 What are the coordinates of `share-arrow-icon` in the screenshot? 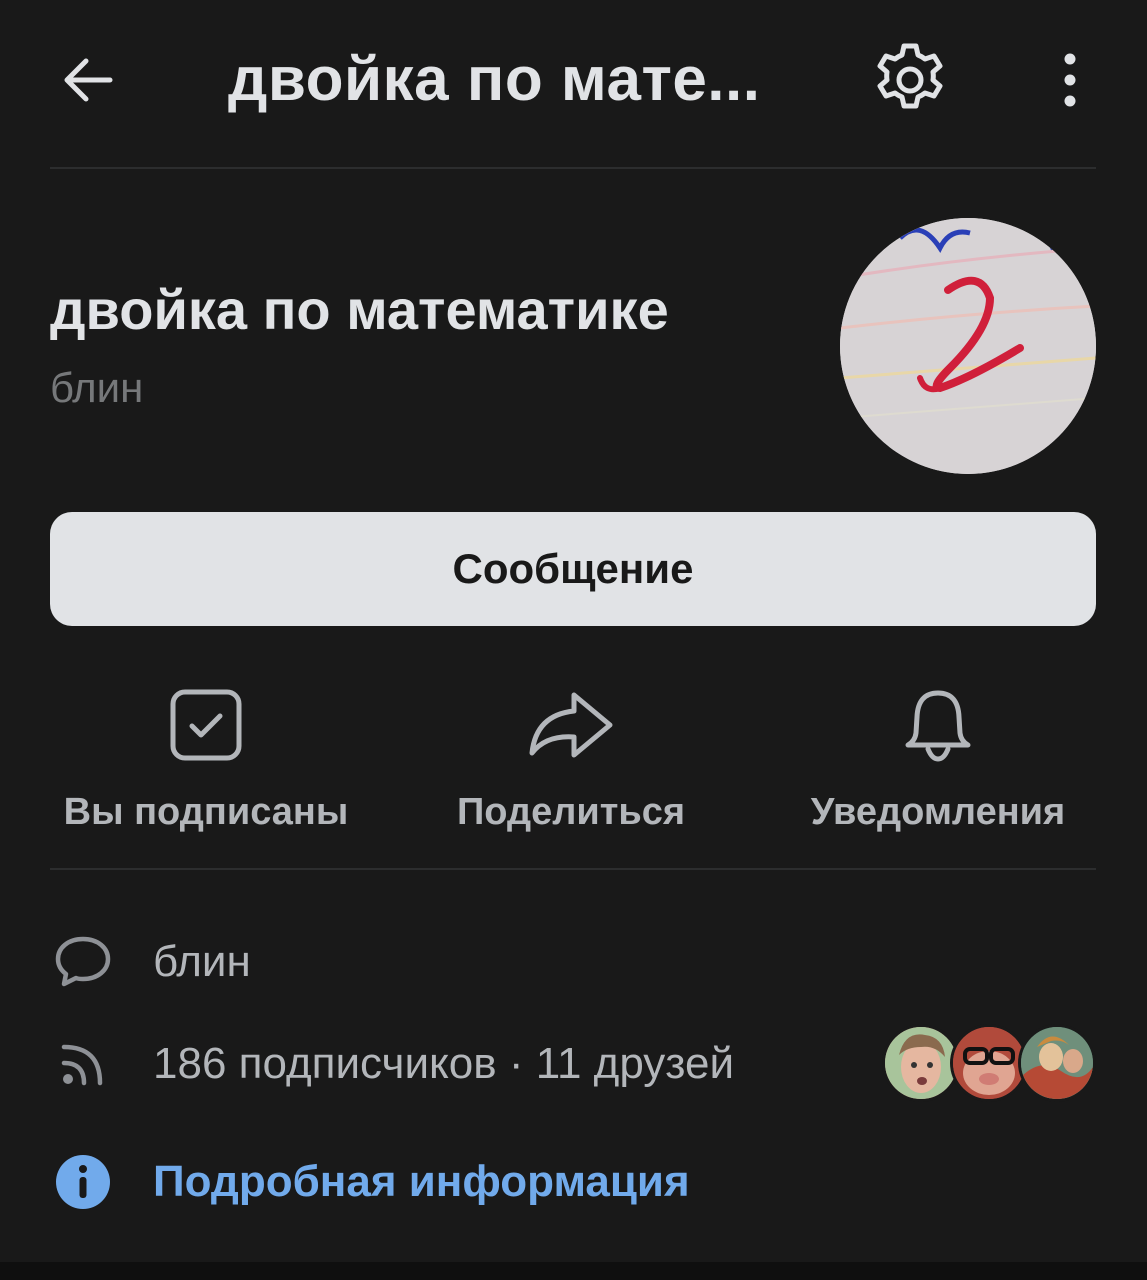 It's located at (571, 725).